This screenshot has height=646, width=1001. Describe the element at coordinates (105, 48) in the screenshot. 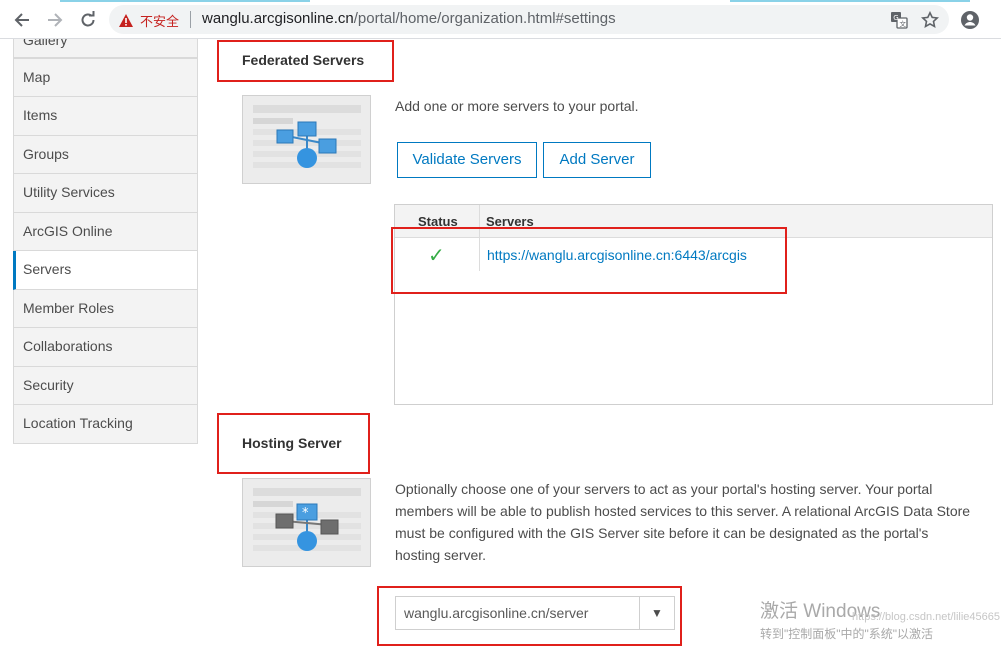

I see `sidebar-item-gallery: Gallery` at that location.